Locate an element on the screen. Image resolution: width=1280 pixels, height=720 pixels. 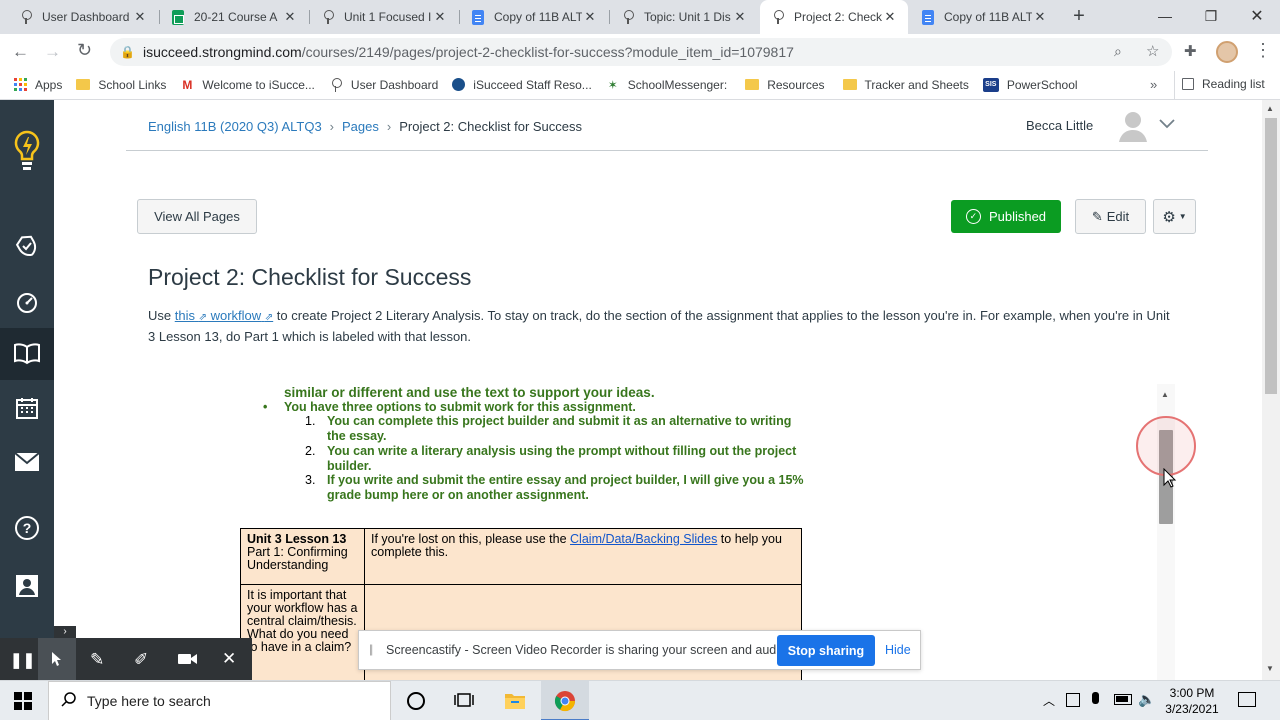
bookmark-apps: Apps is located at coordinates (38, 85).